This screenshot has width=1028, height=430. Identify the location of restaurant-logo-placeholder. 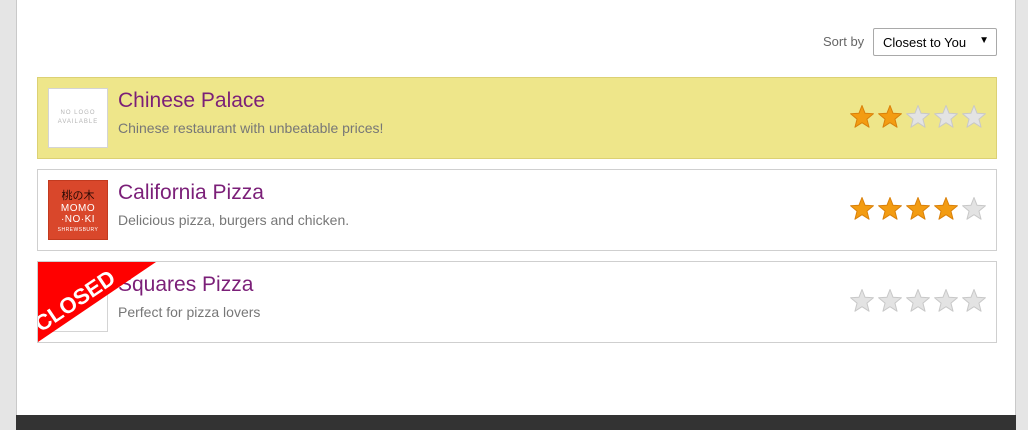
(78, 302).